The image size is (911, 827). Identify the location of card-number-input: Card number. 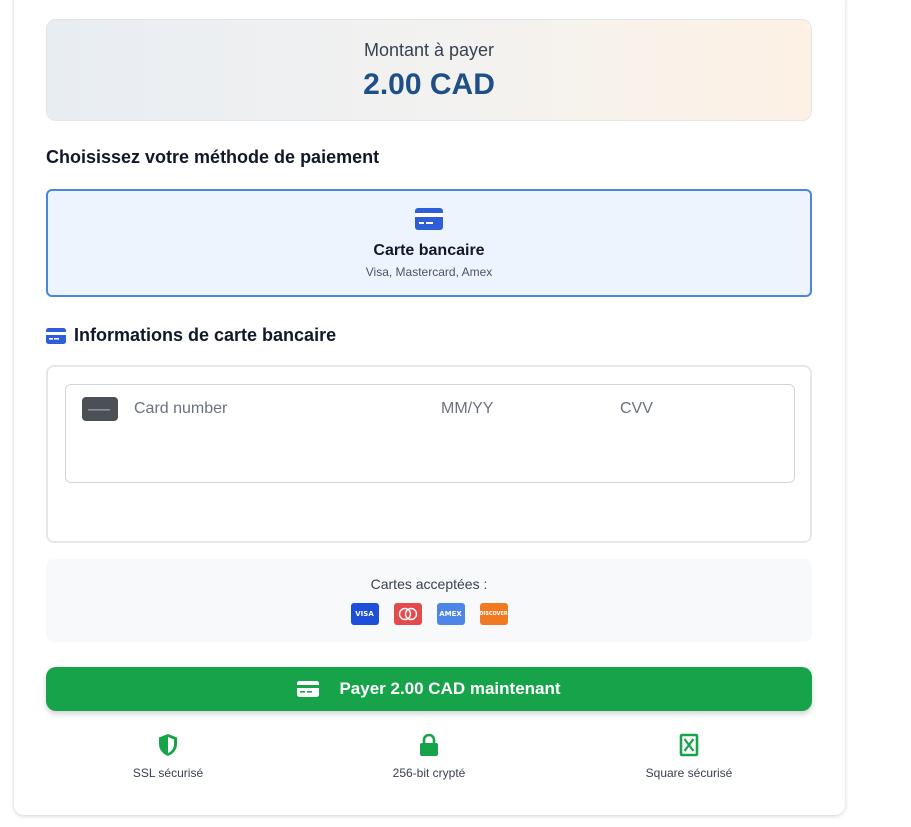
(180, 409).